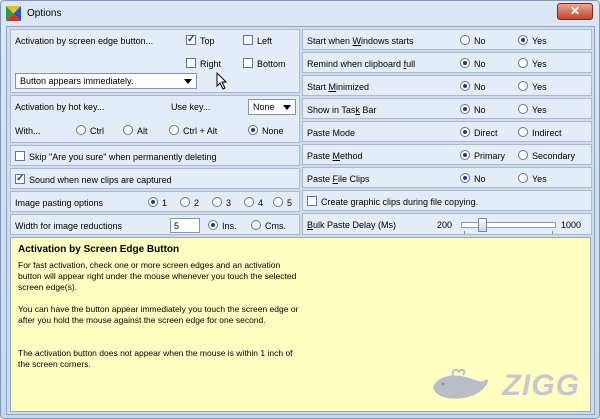 Image resolution: width=600 pixels, height=419 pixels. Describe the element at coordinates (342, 110) in the screenshot. I see `show-taskbar-label: Show in Task Bar` at that location.